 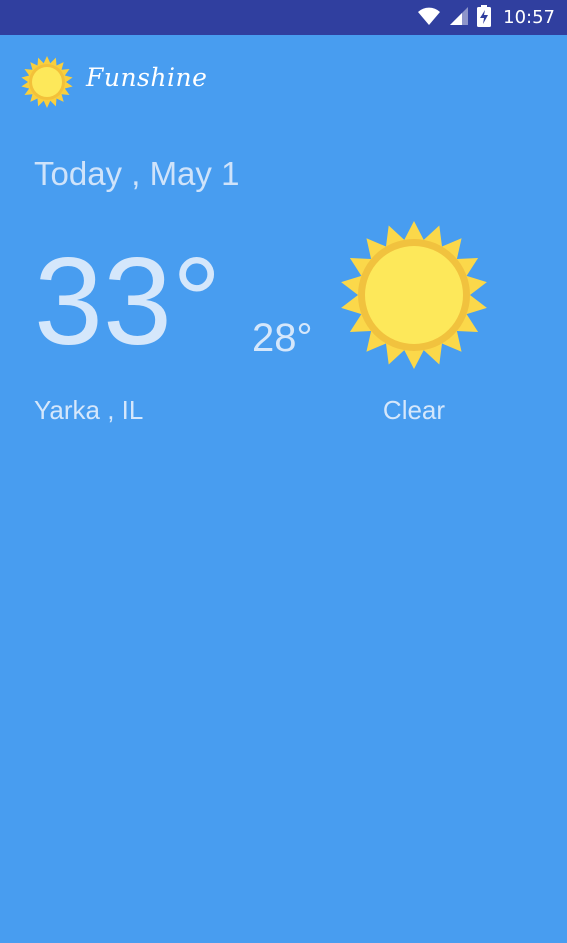 What do you see at coordinates (283, 85) in the screenshot?
I see `app-bar: Funshine` at bounding box center [283, 85].